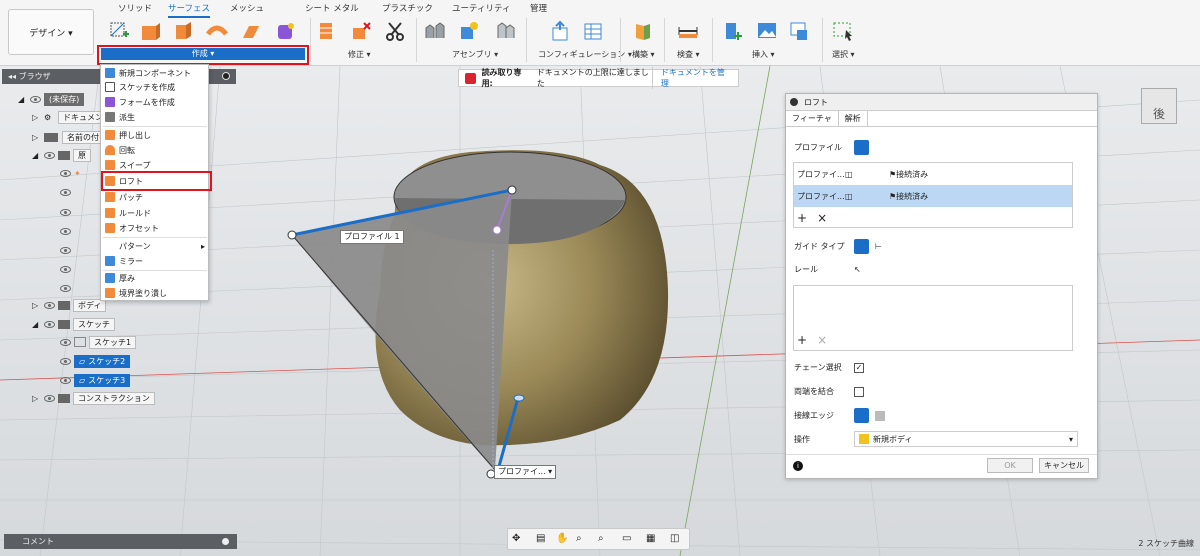 The width and height of the screenshot is (1200, 556). I want to click on pan-icon: ✋, so click(562, 538).